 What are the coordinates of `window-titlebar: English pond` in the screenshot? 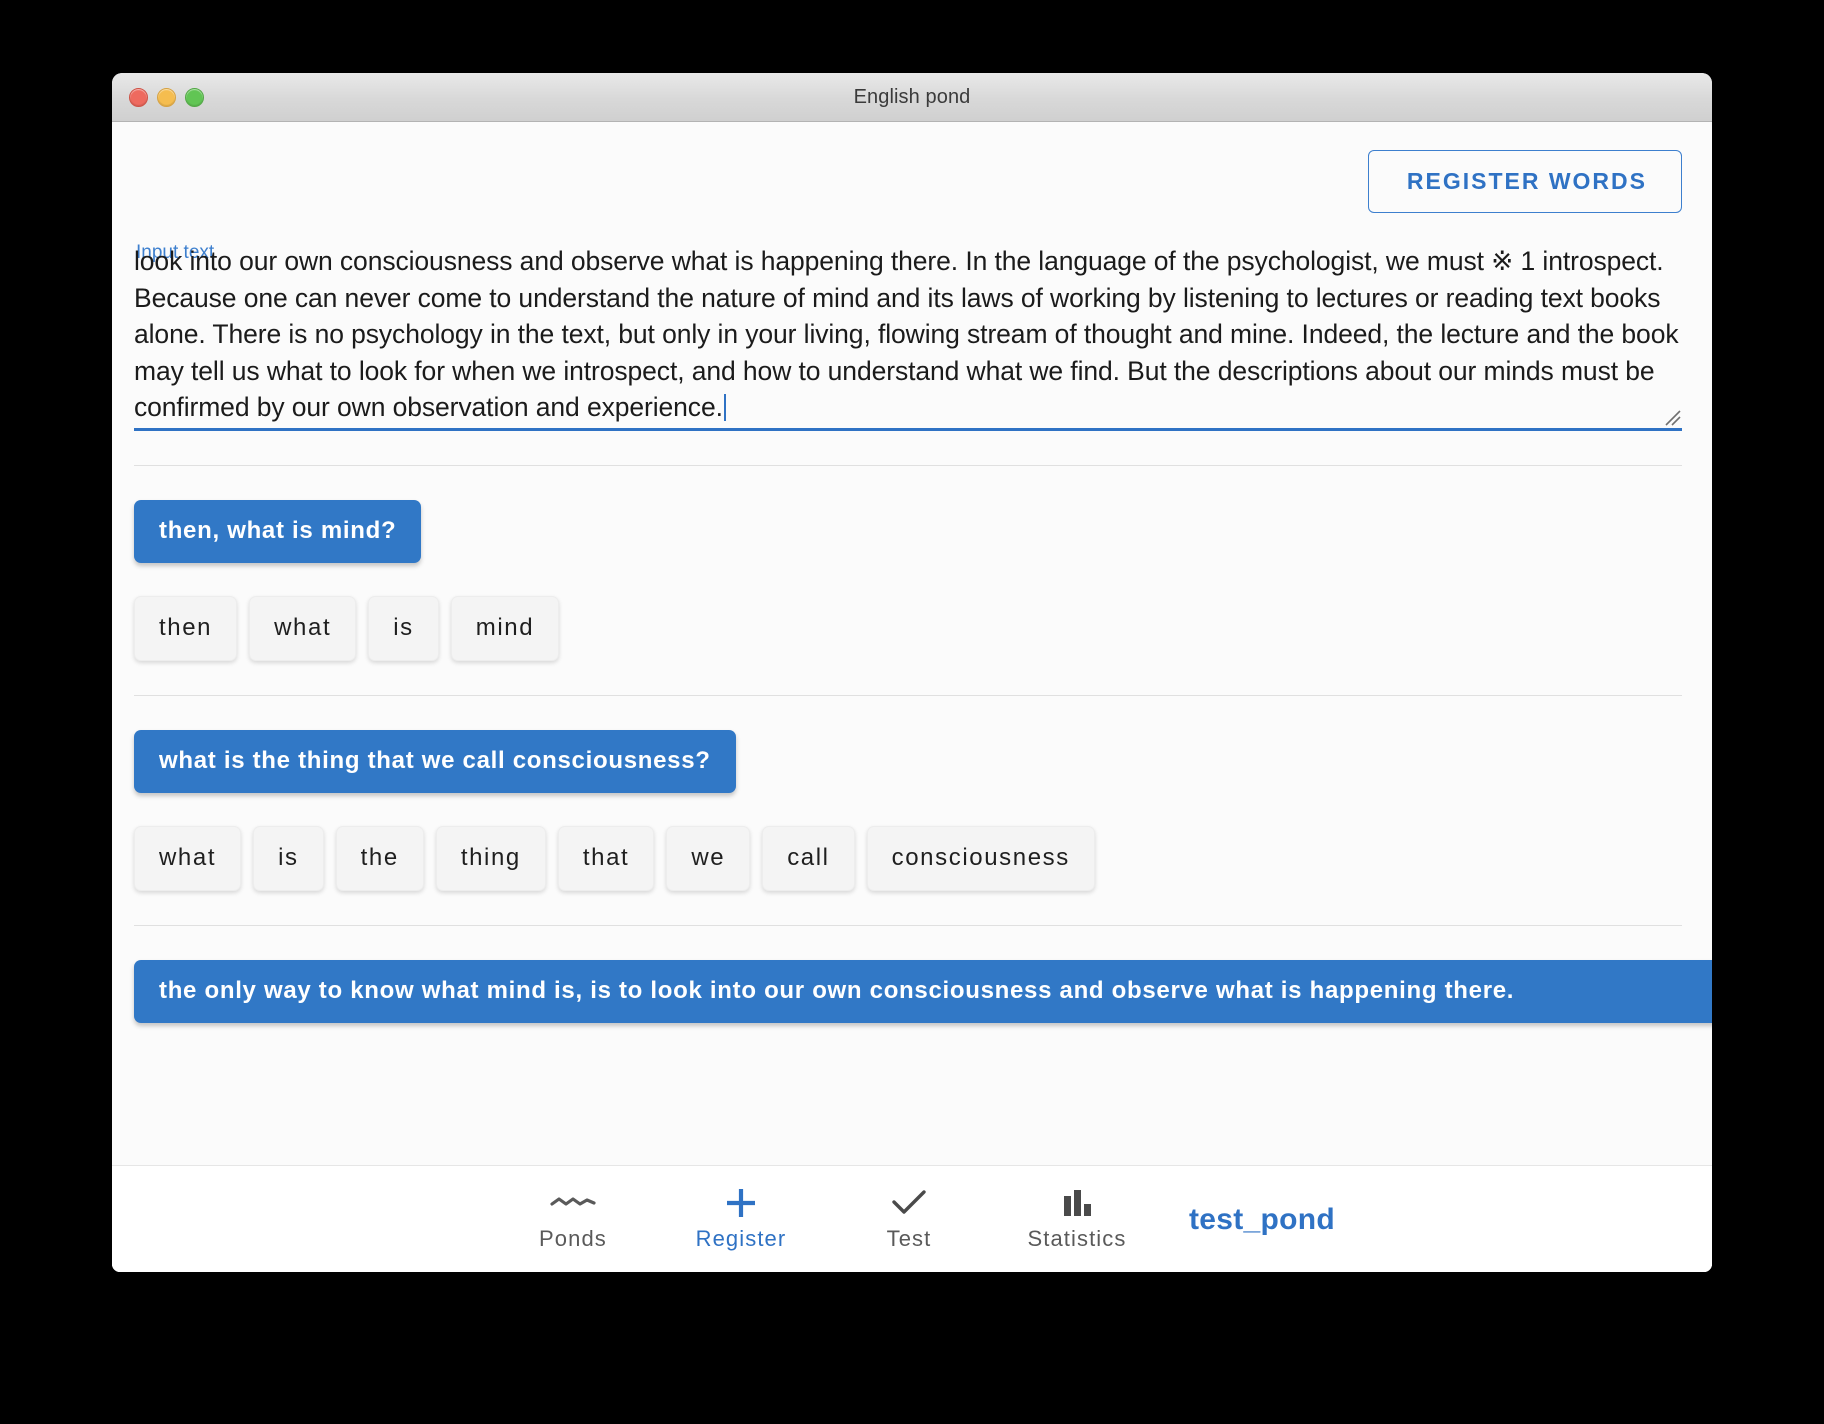 It's located at (912, 97).